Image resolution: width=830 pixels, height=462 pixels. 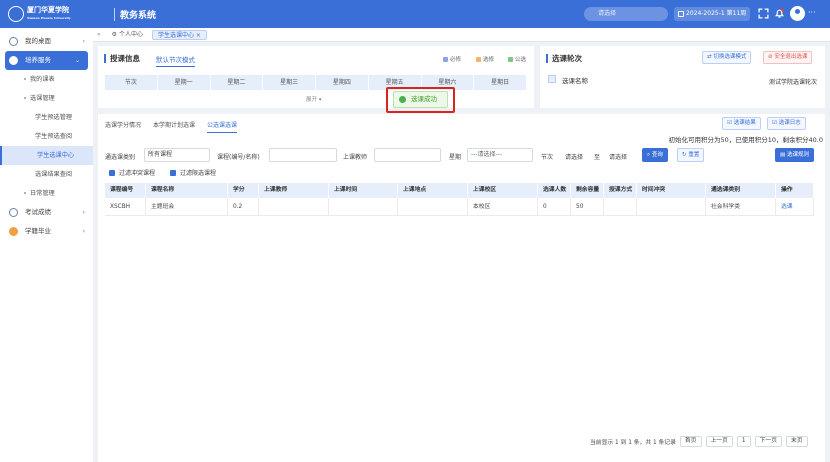 What do you see at coordinates (174, 126) in the screenshot?
I see `tab-planned-courses: 本学期计划选课` at bounding box center [174, 126].